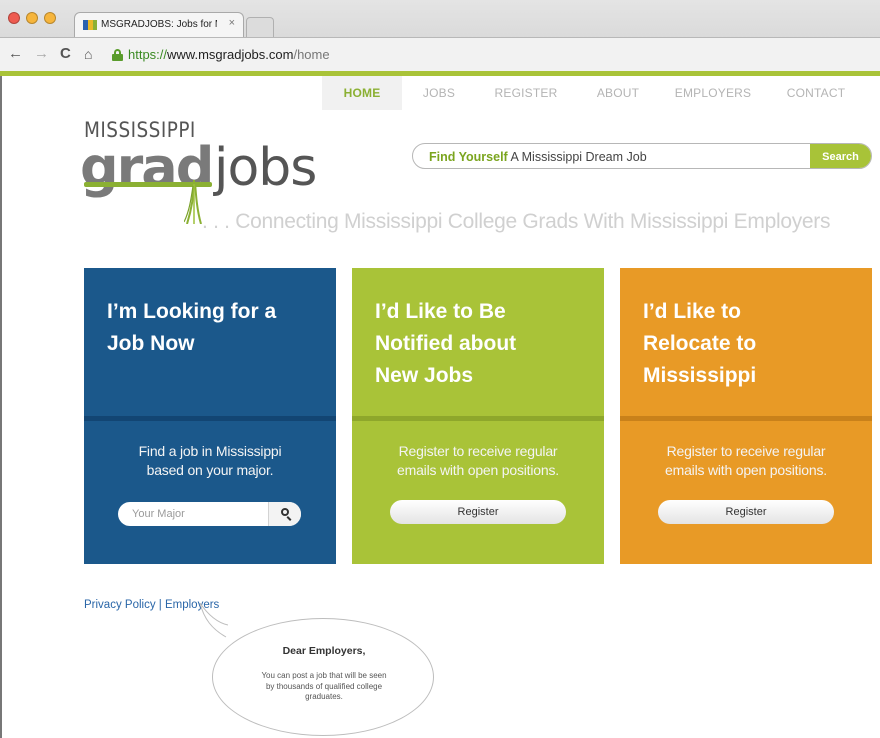 The image size is (880, 738). Describe the element at coordinates (578, 157) in the screenshot. I see `search-text: A Mississippi Dream Job` at that location.